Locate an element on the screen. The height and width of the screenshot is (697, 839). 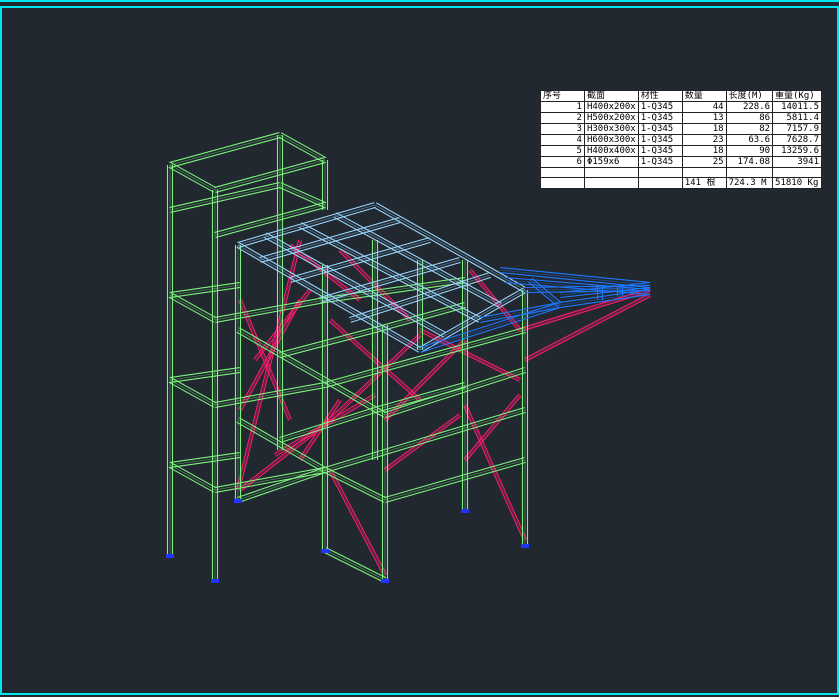
bom-cell-weight: 5811.4 is located at coordinates (797, 118).